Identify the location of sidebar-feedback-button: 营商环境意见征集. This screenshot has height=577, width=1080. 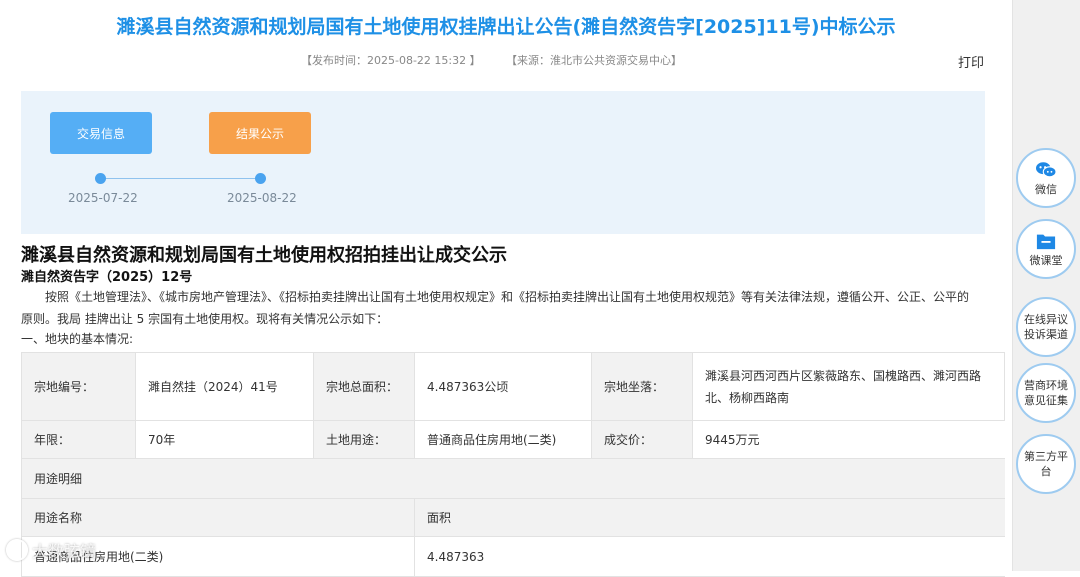
(1046, 393).